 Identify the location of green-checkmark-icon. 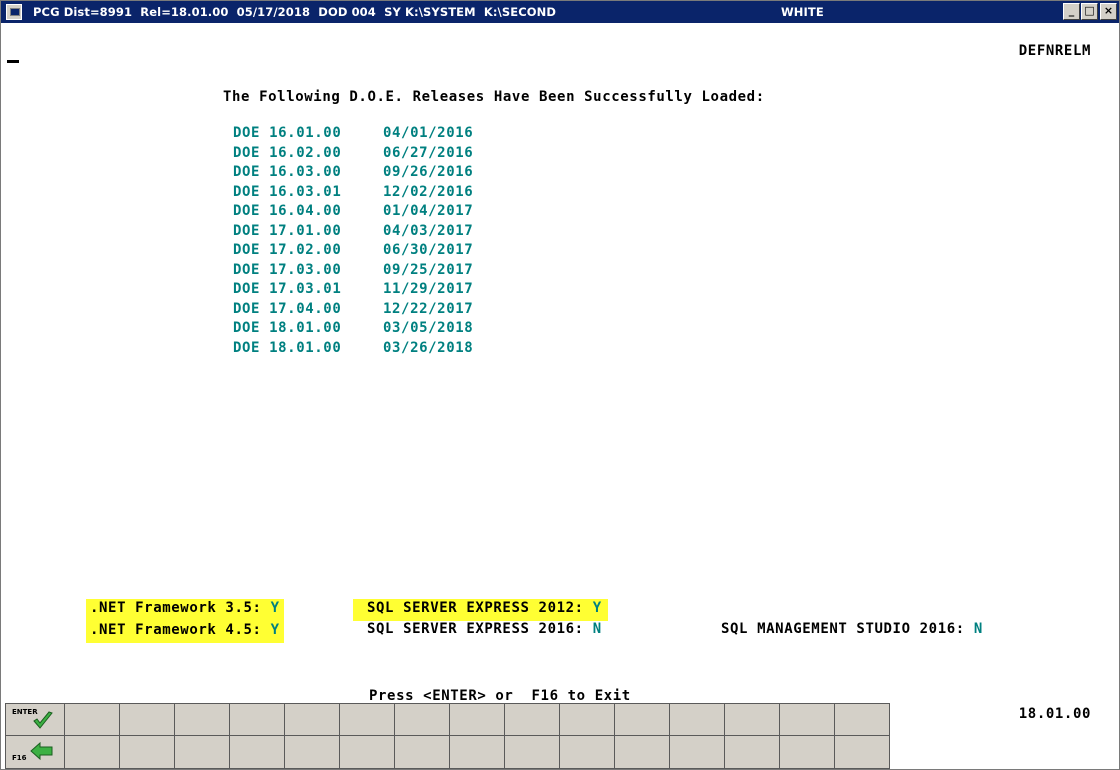
(43, 720).